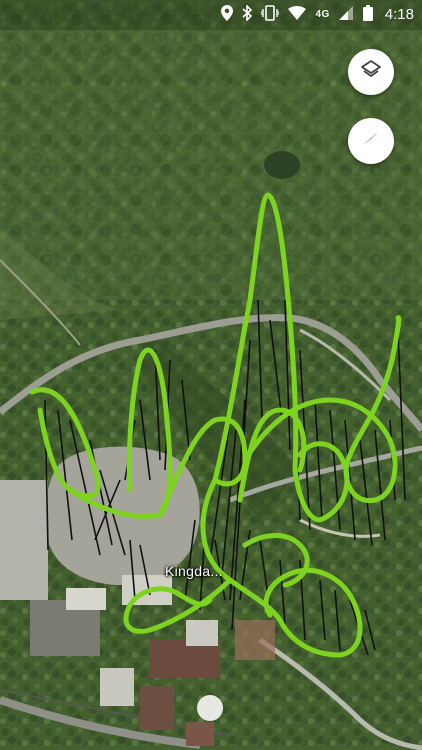  Describe the element at coordinates (282, 165) in the screenshot. I see `pond` at that location.